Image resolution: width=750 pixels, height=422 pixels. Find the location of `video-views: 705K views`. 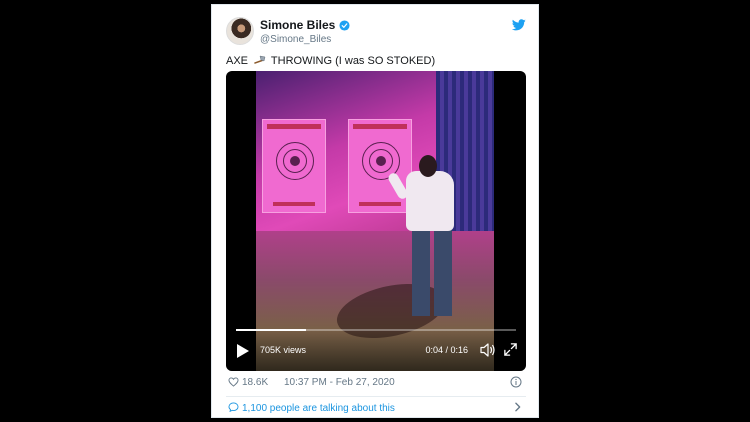

video-views: 705K views is located at coordinates (283, 350).